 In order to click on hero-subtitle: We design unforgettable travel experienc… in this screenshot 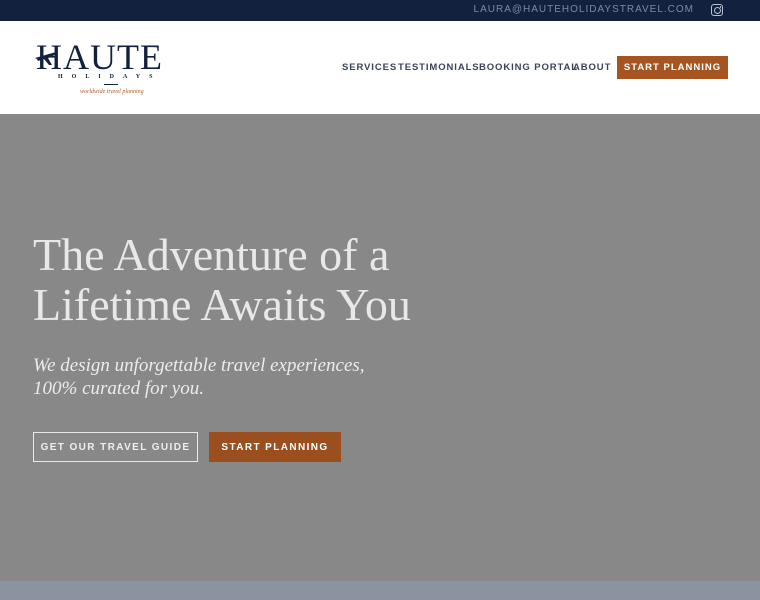, I will do `click(199, 377)`.